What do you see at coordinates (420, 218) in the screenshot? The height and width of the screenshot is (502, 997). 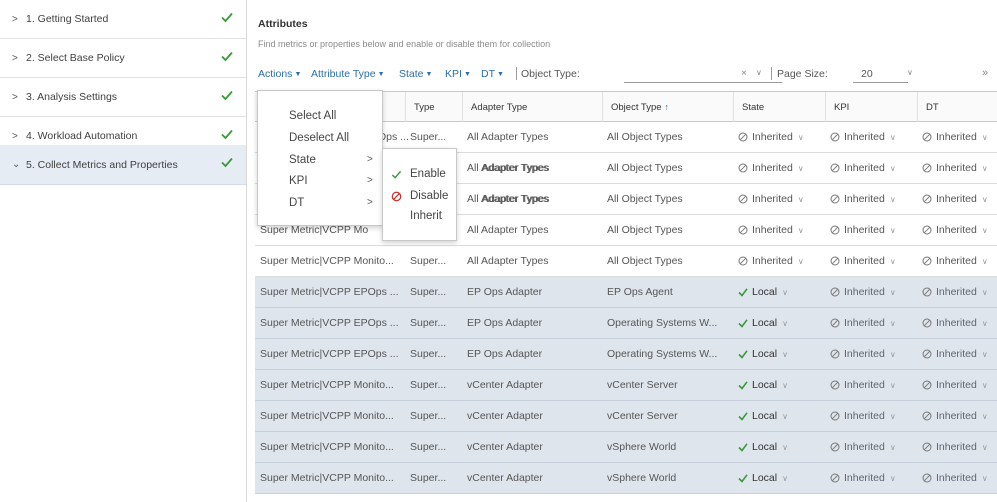 I see `submenu-item-inherit: Inherit` at bounding box center [420, 218].